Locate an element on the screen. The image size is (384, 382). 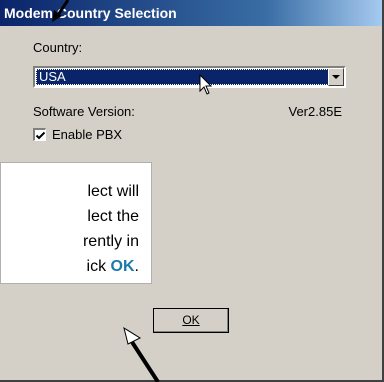
country-label: Country: is located at coordinates (58, 47).